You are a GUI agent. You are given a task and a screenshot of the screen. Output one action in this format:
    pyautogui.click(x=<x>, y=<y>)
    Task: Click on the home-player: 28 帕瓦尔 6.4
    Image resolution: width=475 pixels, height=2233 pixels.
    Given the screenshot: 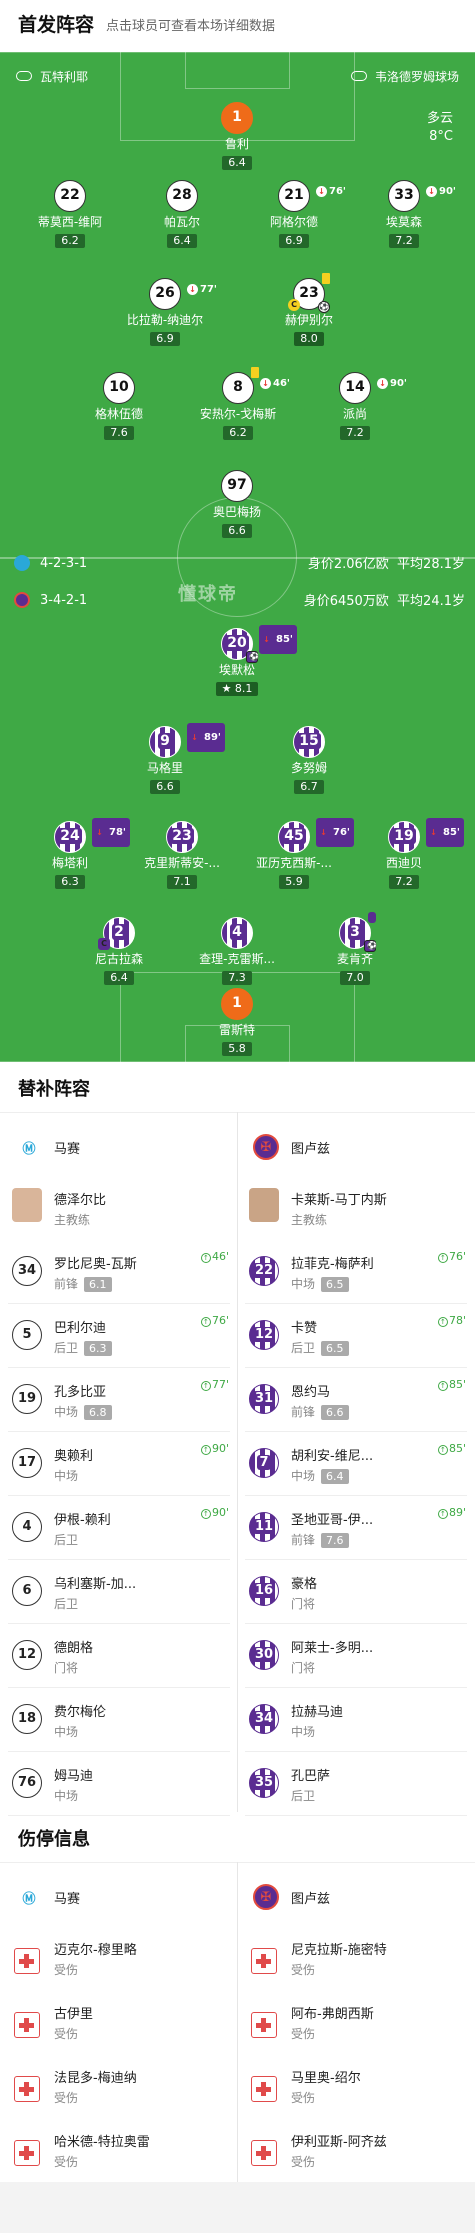 What is the action you would take?
    pyautogui.click(x=182, y=214)
    